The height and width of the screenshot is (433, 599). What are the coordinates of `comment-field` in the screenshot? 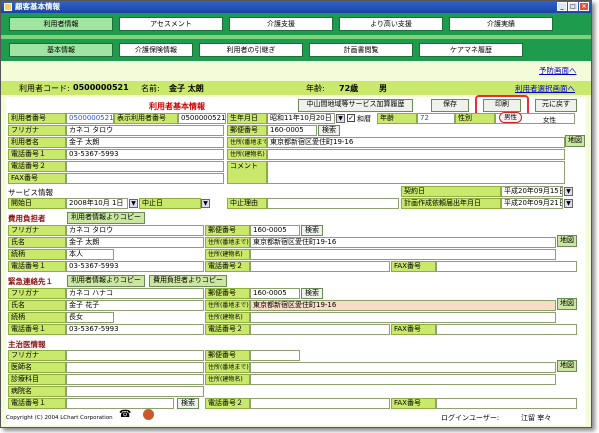 It's located at (416, 172).